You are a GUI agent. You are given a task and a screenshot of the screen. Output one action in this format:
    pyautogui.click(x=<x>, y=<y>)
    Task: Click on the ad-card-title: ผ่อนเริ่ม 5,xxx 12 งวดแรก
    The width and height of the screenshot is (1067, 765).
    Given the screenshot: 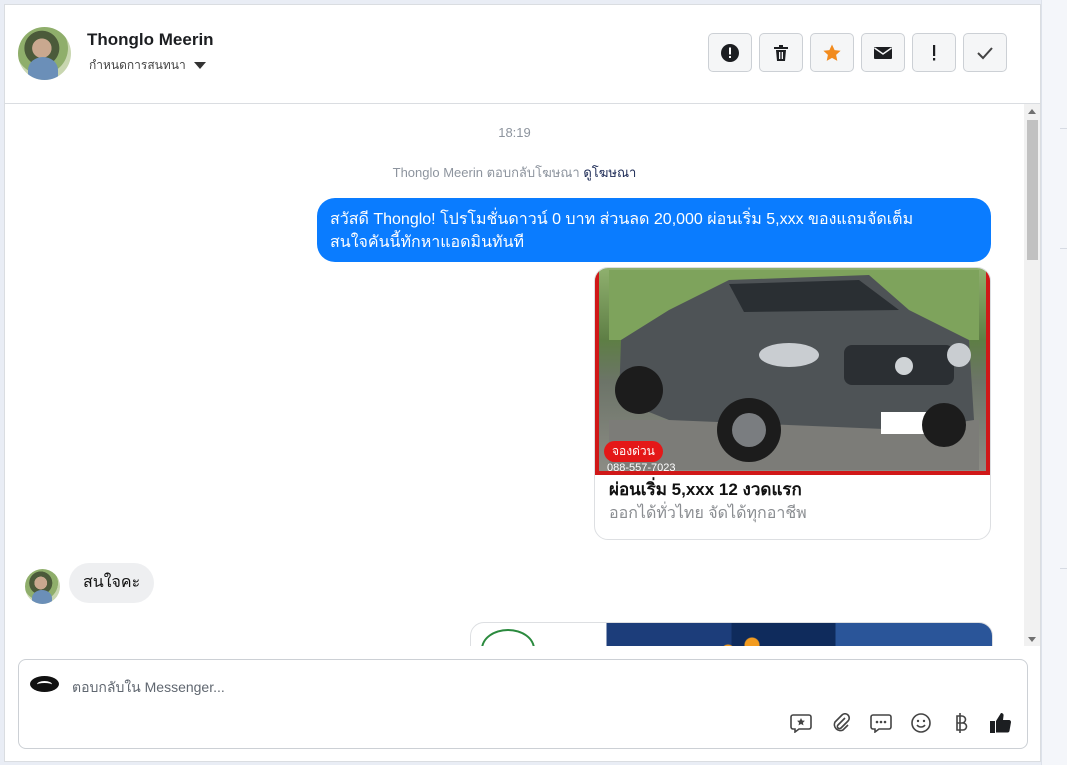 What is the action you would take?
    pyautogui.click(x=705, y=489)
    